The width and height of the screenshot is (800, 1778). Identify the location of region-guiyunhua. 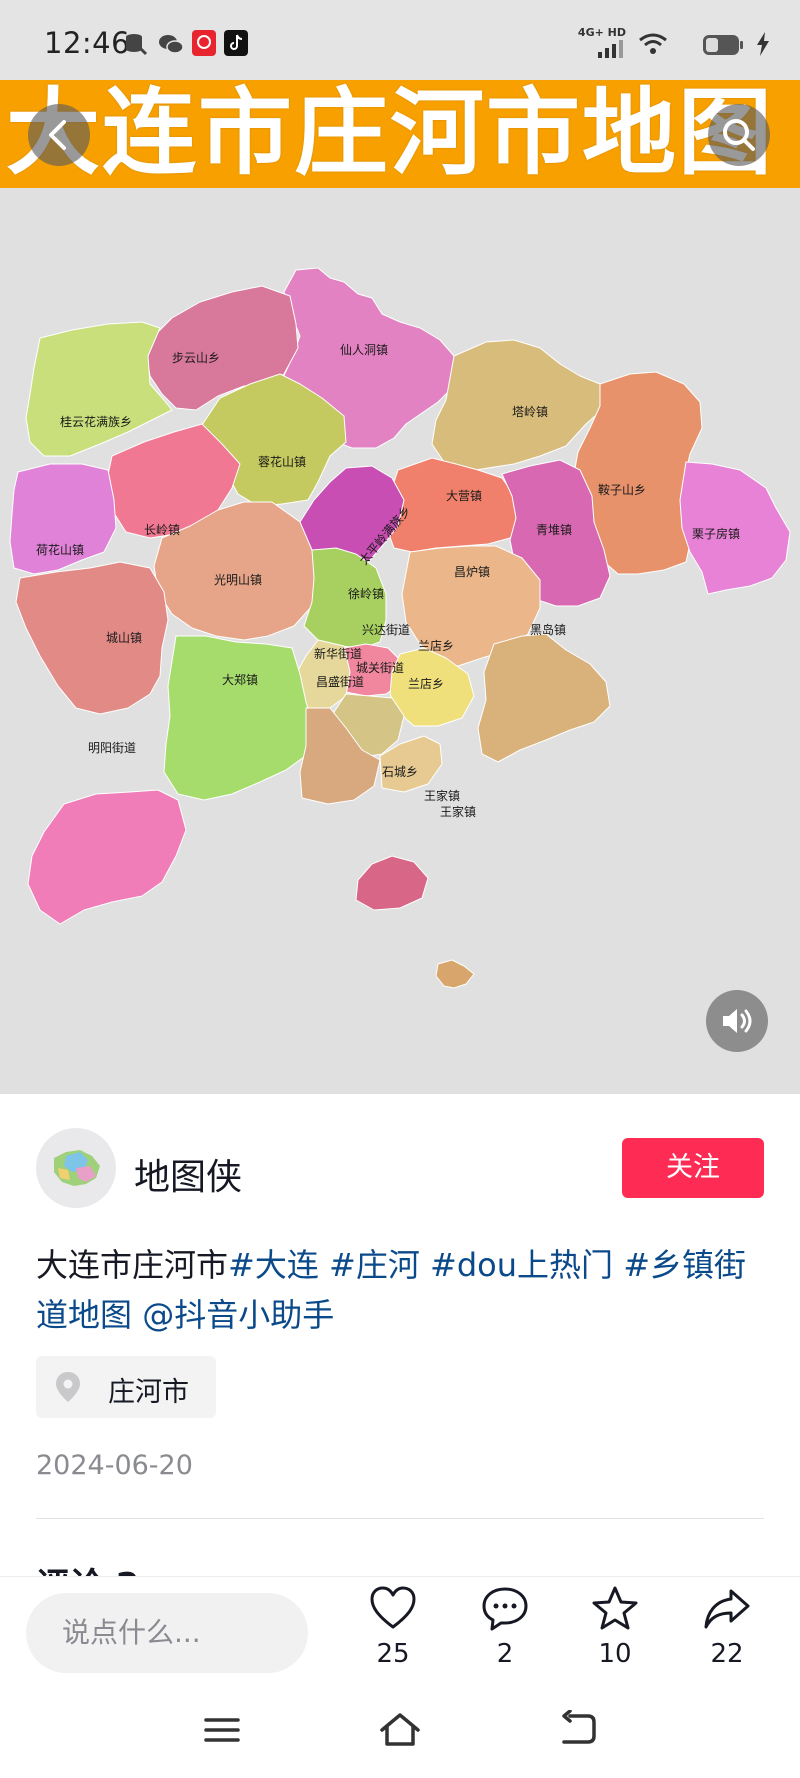
(99, 389).